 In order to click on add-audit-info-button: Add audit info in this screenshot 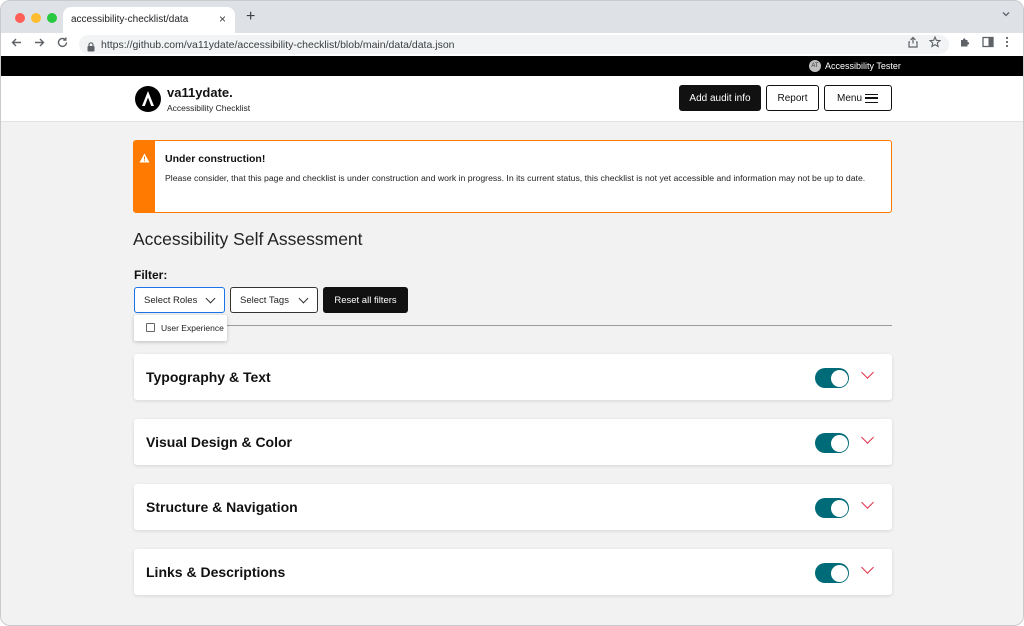, I will do `click(720, 98)`.